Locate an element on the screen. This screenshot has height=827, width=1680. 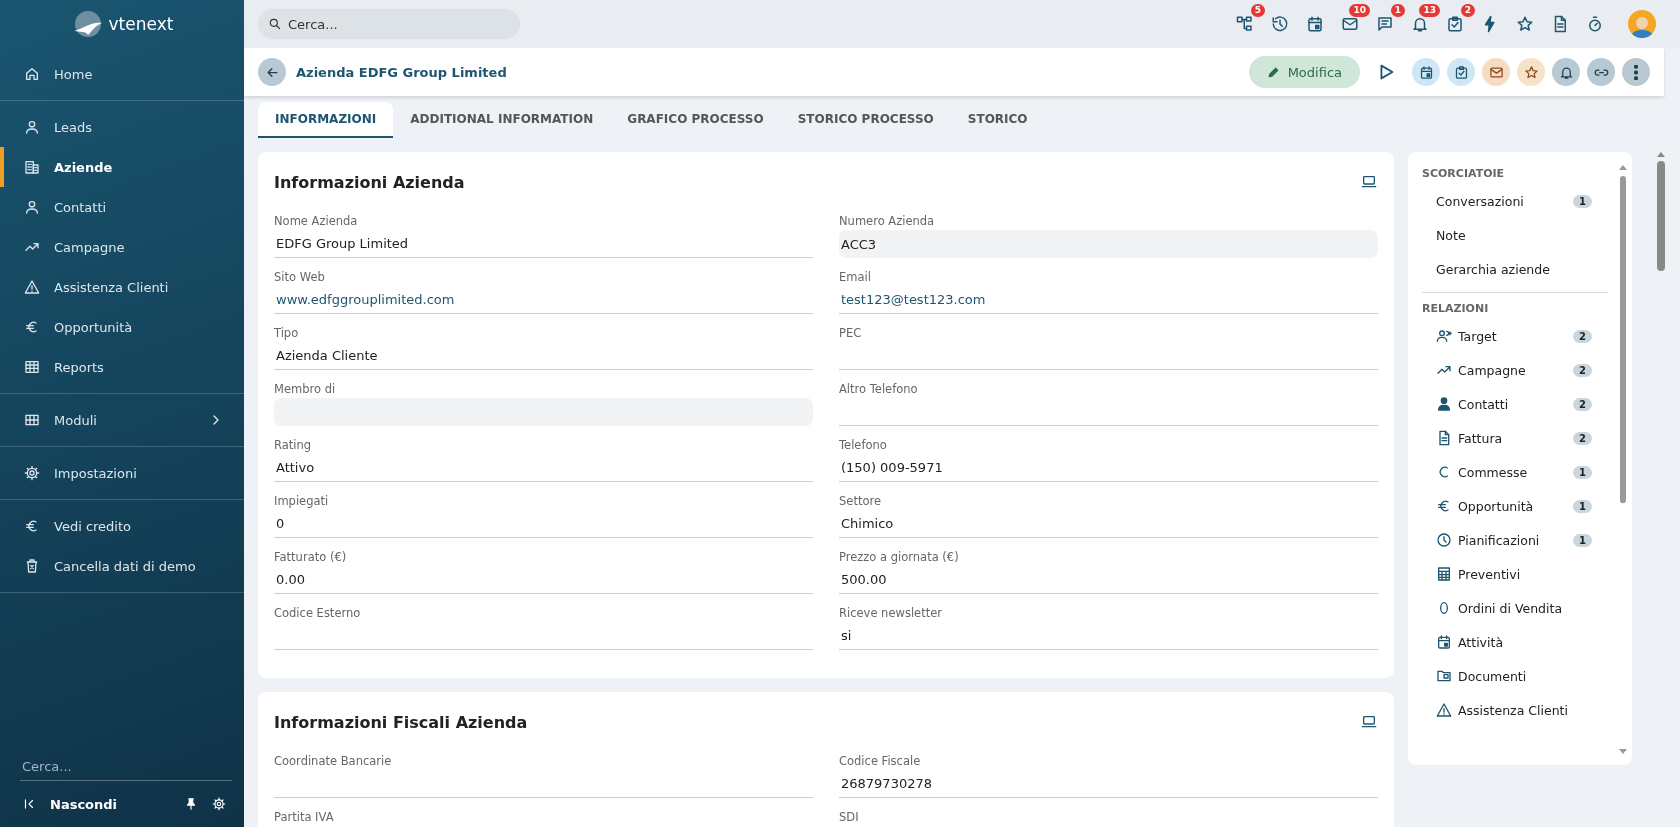
sidebar-item: Aziende is located at coordinates (122, 167).